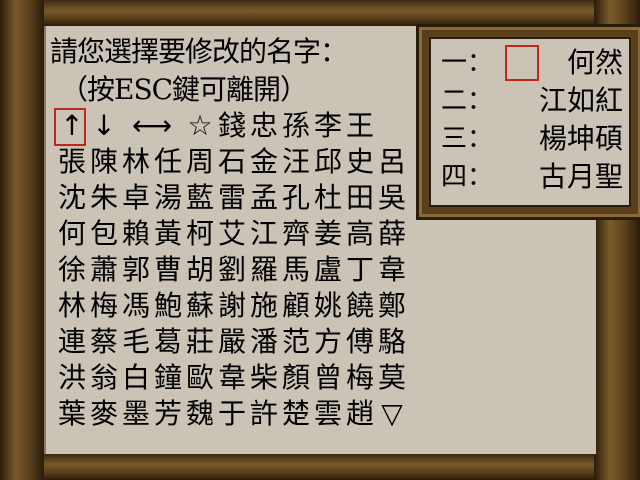 Image resolution: width=640 pixels, height=480 pixels. Describe the element at coordinates (104, 162) in the screenshot. I see `surname-cell: 陳` at that location.